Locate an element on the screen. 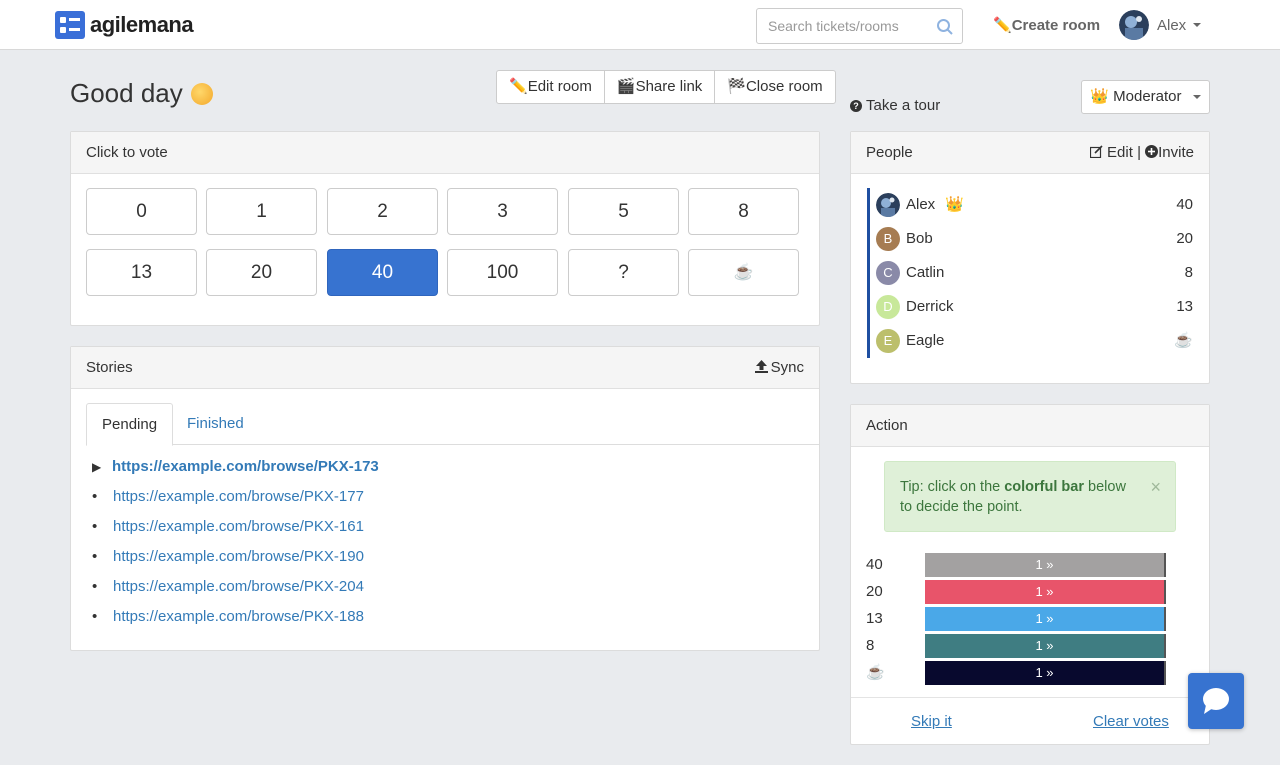 The height and width of the screenshot is (765, 1280). person-vote: 40 is located at coordinates (1184, 204).